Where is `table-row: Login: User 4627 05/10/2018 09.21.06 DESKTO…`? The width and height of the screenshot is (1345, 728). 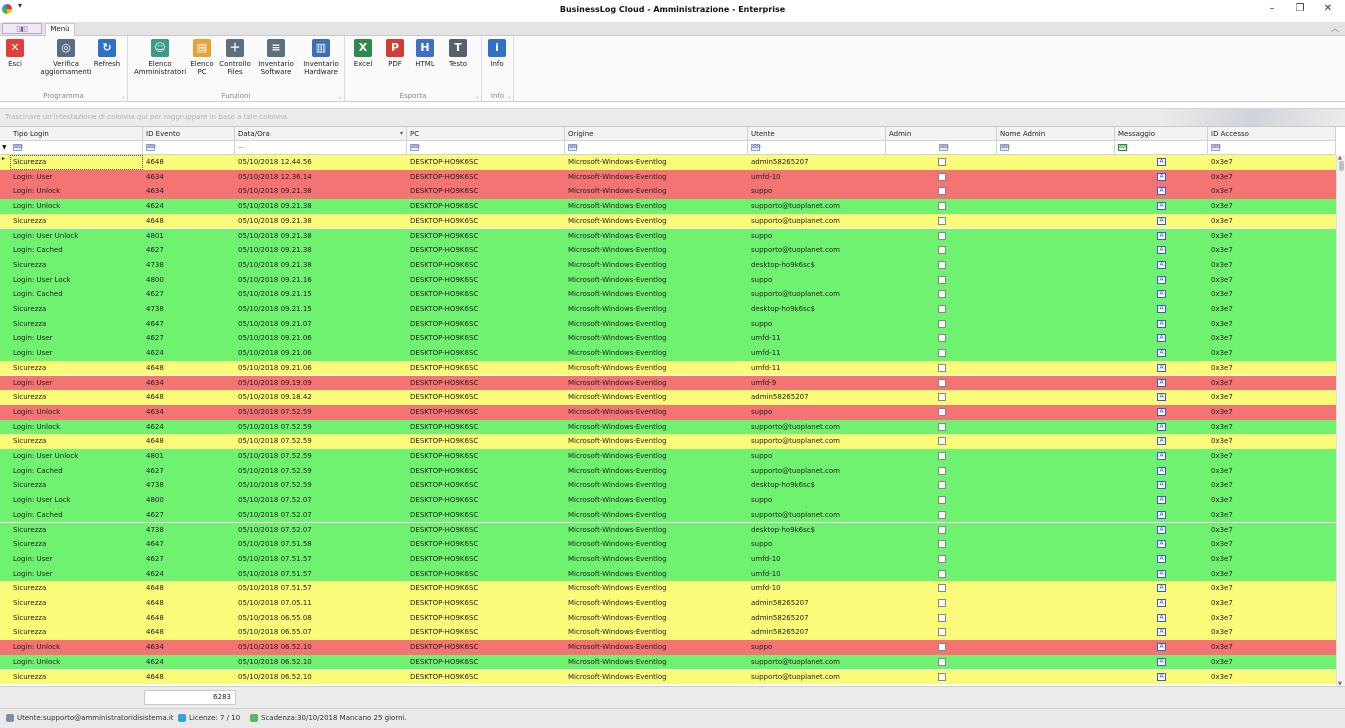 table-row: Login: User 4627 05/10/2018 09.21.06 DESKTO… is located at coordinates (668, 339).